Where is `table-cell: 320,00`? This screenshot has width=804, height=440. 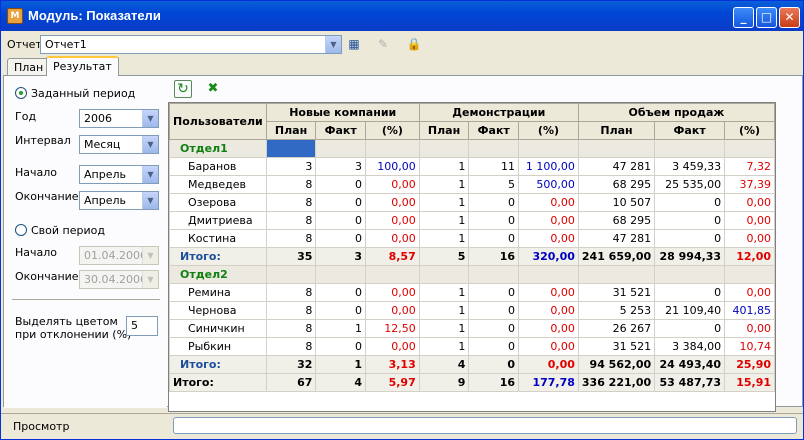 table-cell: 320,00 is located at coordinates (548, 256).